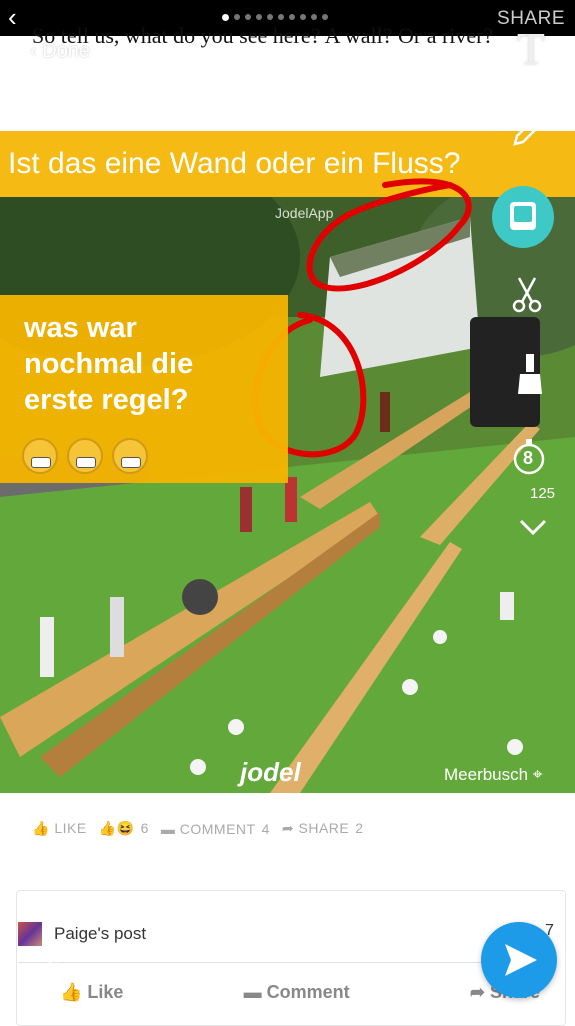  I want to click on share-count: 2, so click(359, 828).